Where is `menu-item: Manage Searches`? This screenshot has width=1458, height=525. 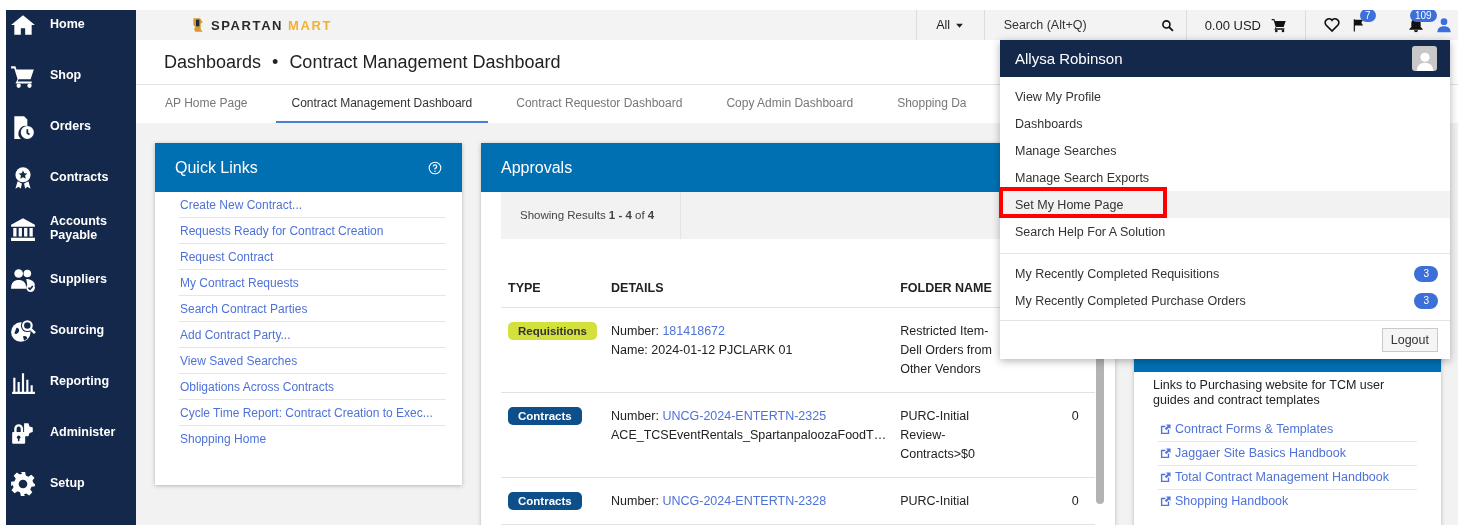 menu-item: Manage Searches is located at coordinates (1225, 150).